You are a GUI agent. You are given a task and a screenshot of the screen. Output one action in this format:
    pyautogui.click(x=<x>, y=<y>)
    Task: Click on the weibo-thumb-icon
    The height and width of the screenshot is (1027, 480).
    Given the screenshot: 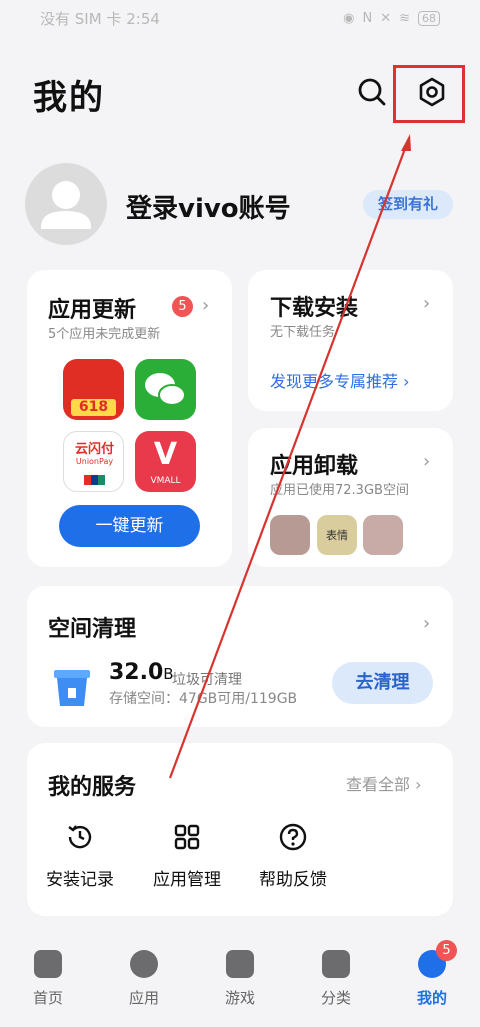 What is the action you would take?
    pyautogui.click(x=383, y=535)
    